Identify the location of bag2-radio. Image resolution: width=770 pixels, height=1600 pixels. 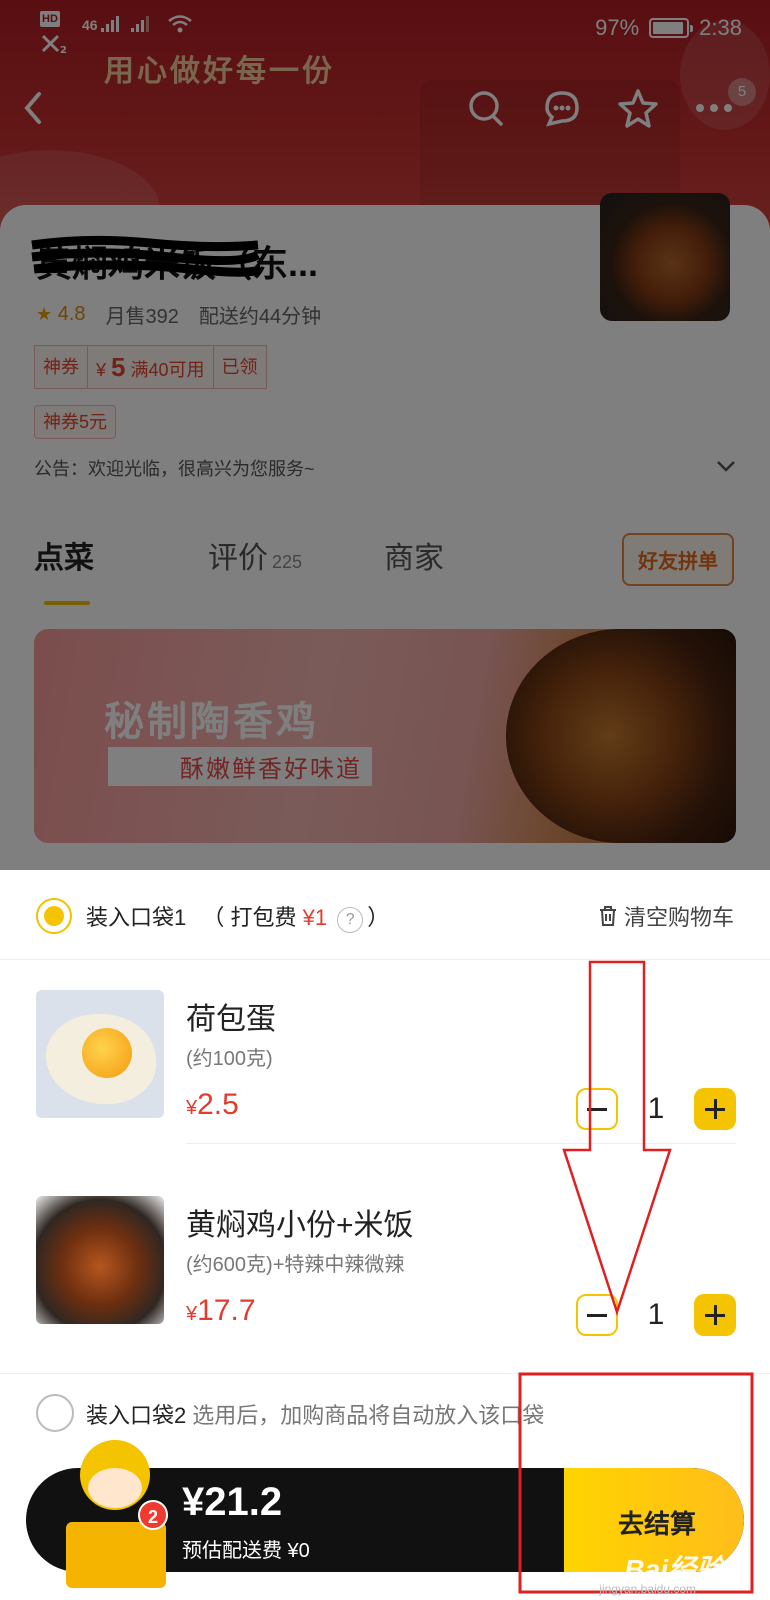
(55, 1413).